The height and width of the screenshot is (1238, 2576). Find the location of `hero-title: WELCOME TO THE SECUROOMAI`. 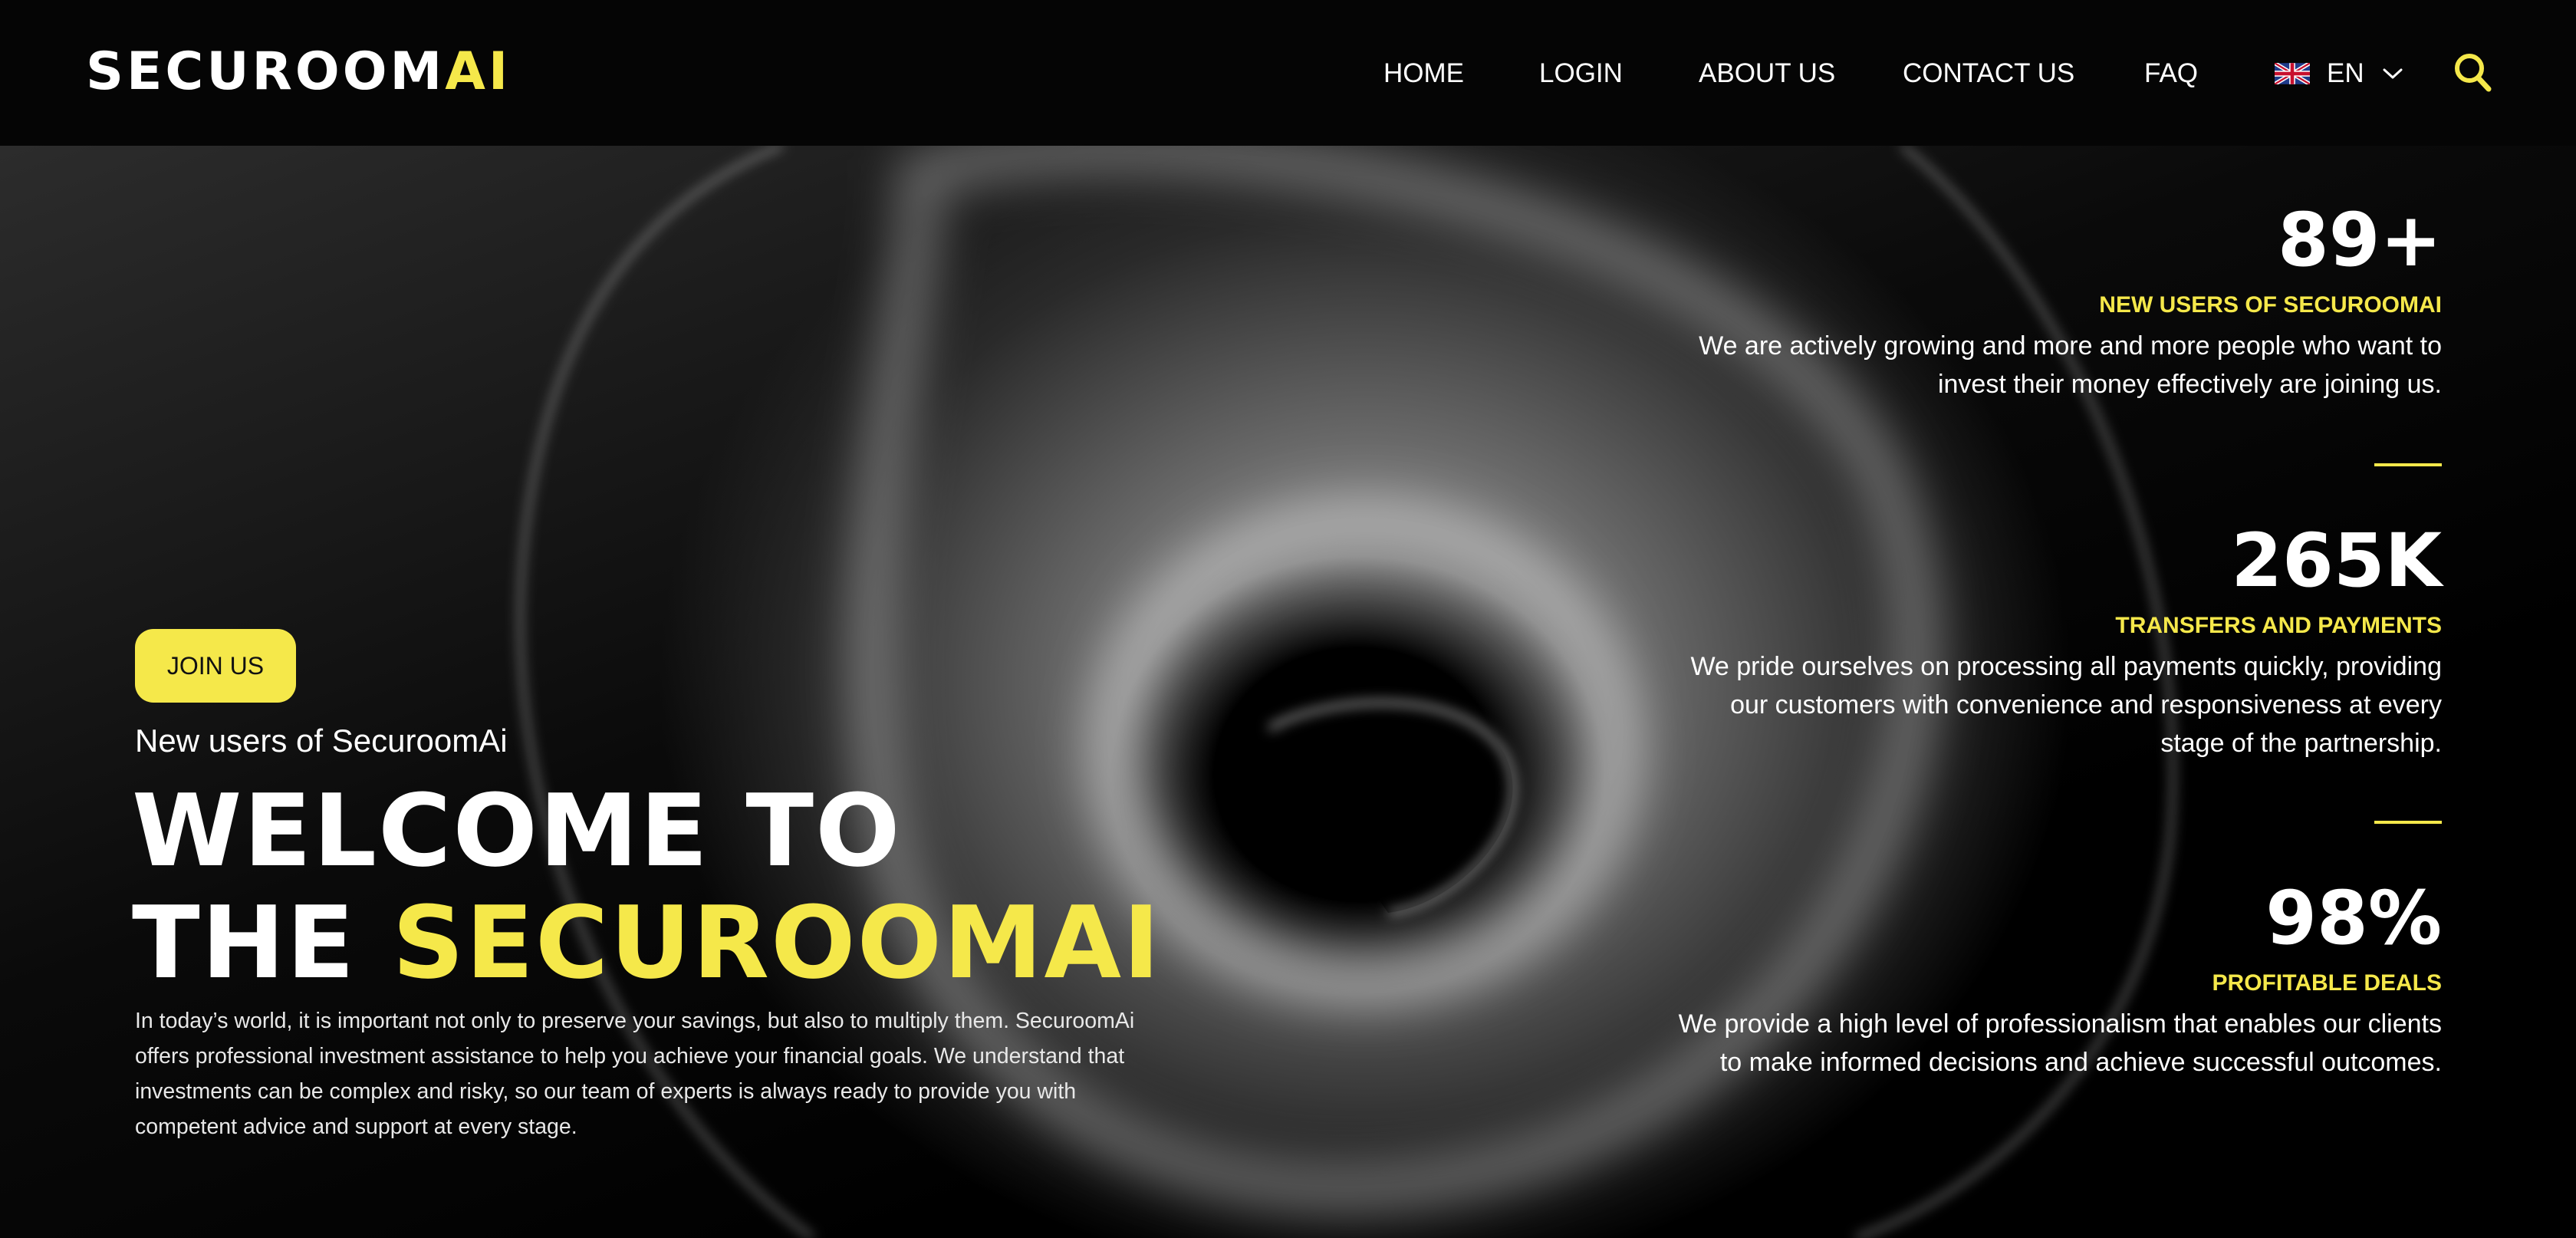

hero-title: WELCOME TO THE SECUROOMAI is located at coordinates (646, 887).